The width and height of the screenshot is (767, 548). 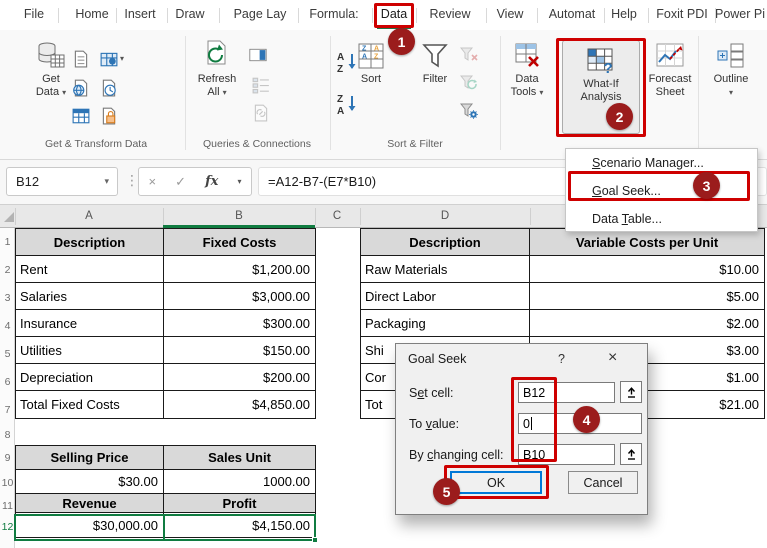 I want to click on table-row: Direct Labor $5.00, so click(x=562, y=296).